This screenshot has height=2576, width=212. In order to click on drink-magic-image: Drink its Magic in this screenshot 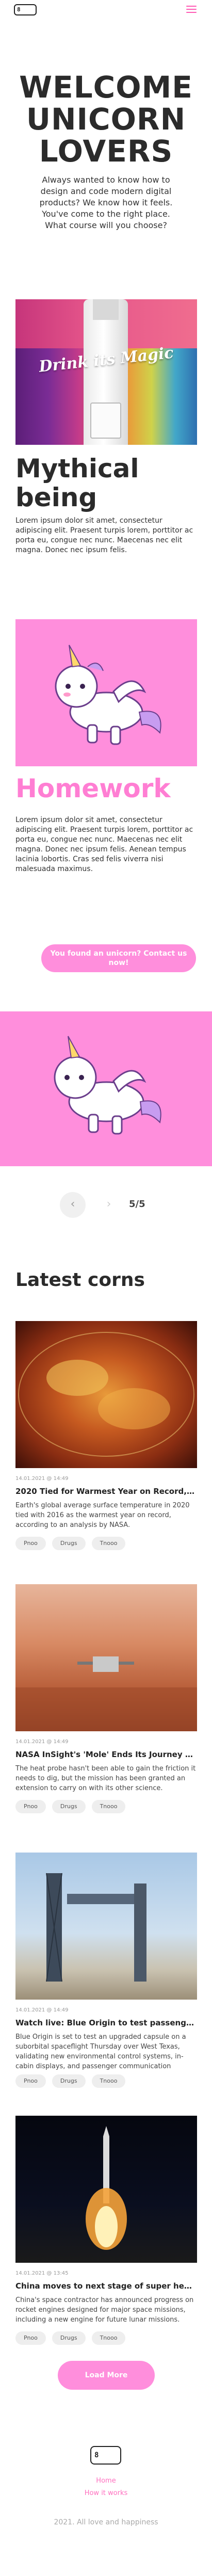, I will do `click(106, 372)`.